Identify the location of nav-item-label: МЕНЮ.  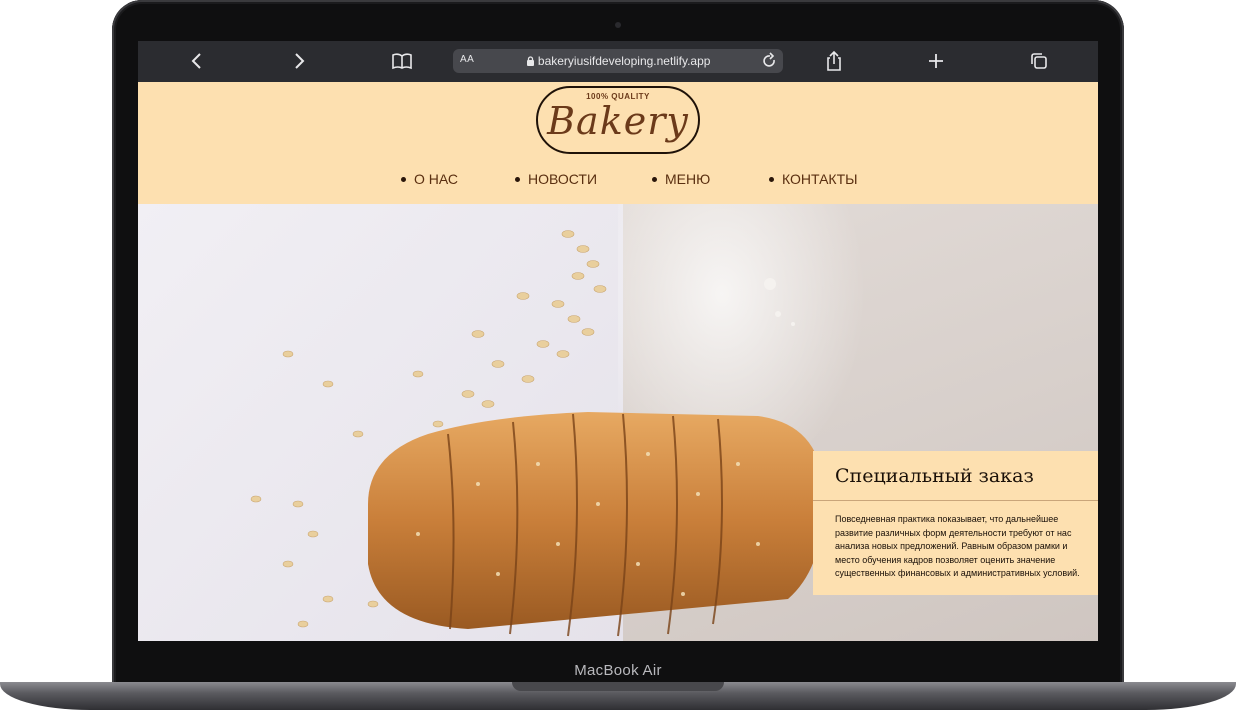
(688, 179).